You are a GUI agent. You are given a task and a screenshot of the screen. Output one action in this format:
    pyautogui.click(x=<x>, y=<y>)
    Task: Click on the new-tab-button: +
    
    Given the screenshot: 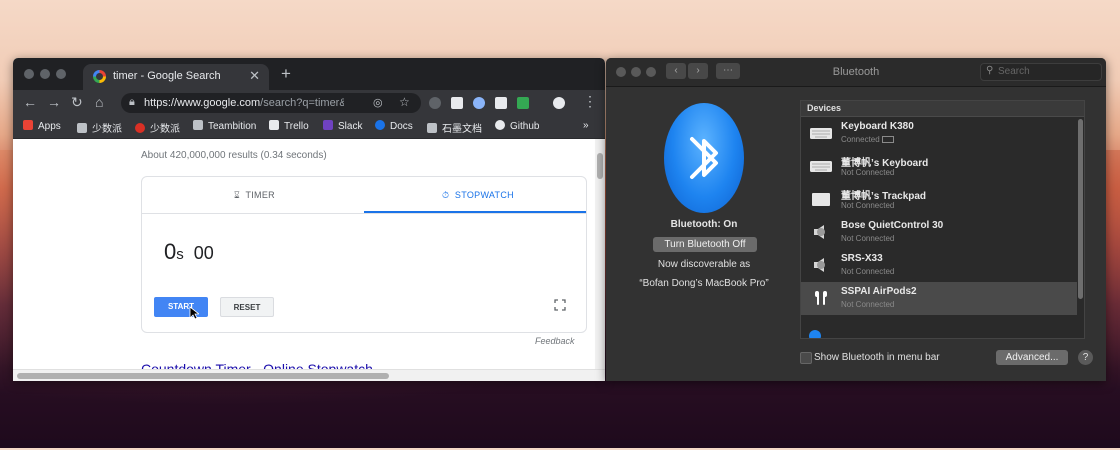 What is the action you would take?
    pyautogui.click(x=286, y=74)
    